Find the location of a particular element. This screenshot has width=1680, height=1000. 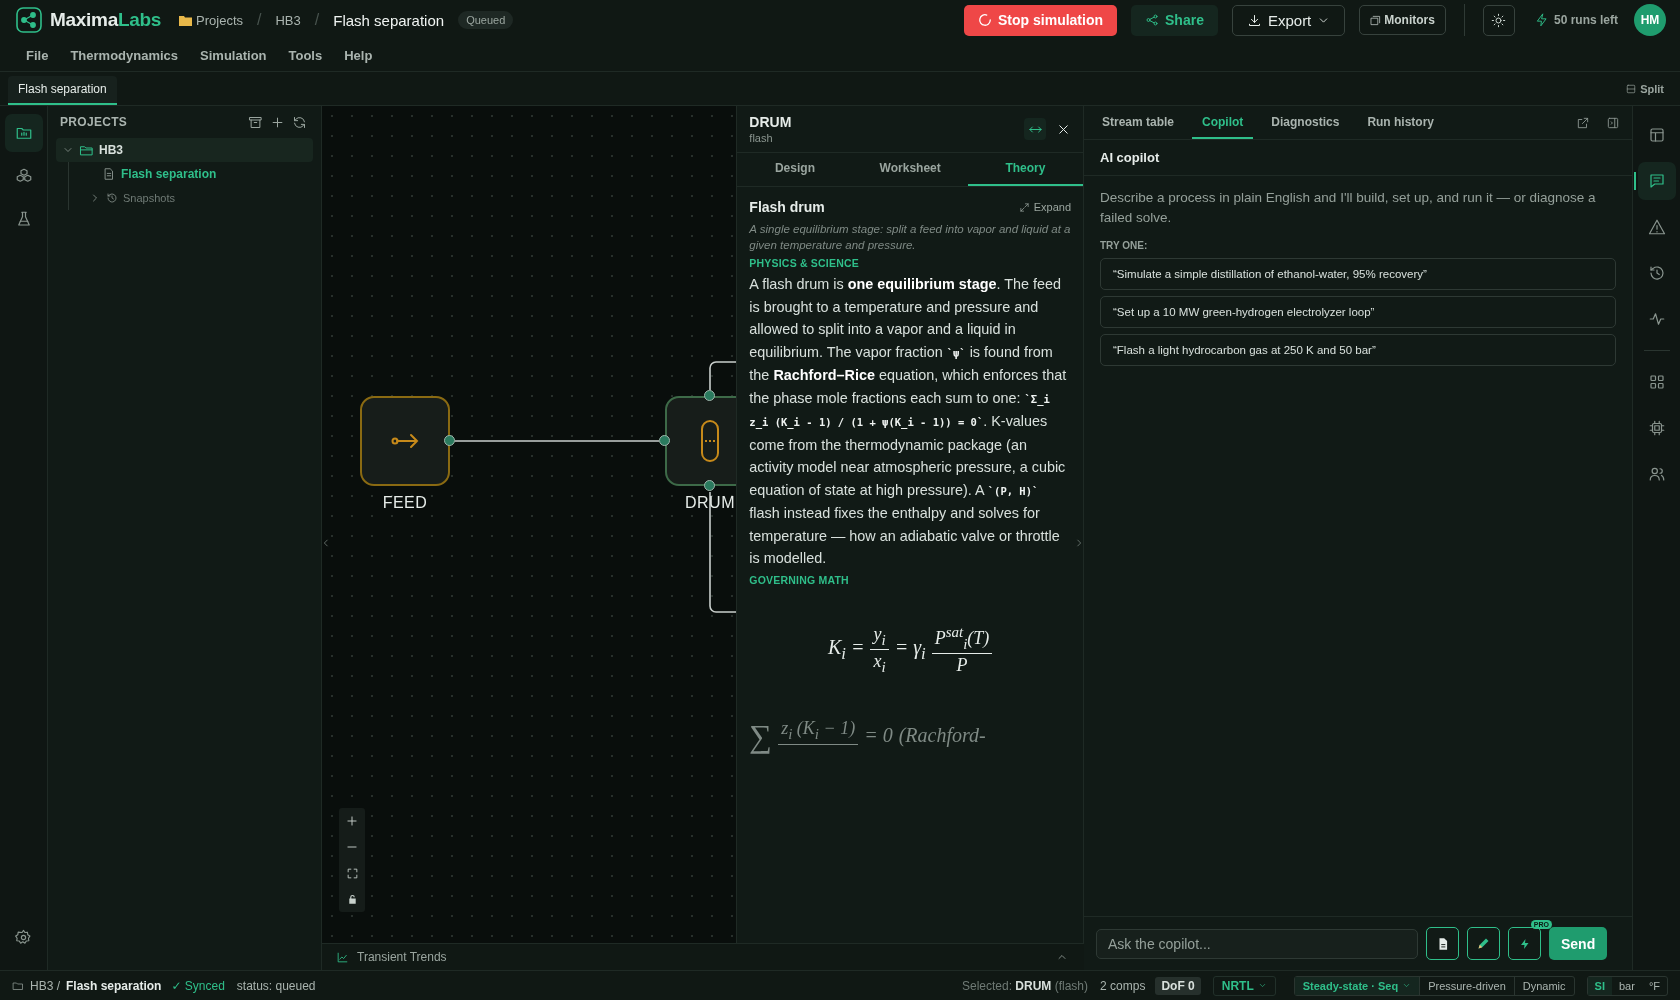

tab: Worksheet is located at coordinates (910, 169).